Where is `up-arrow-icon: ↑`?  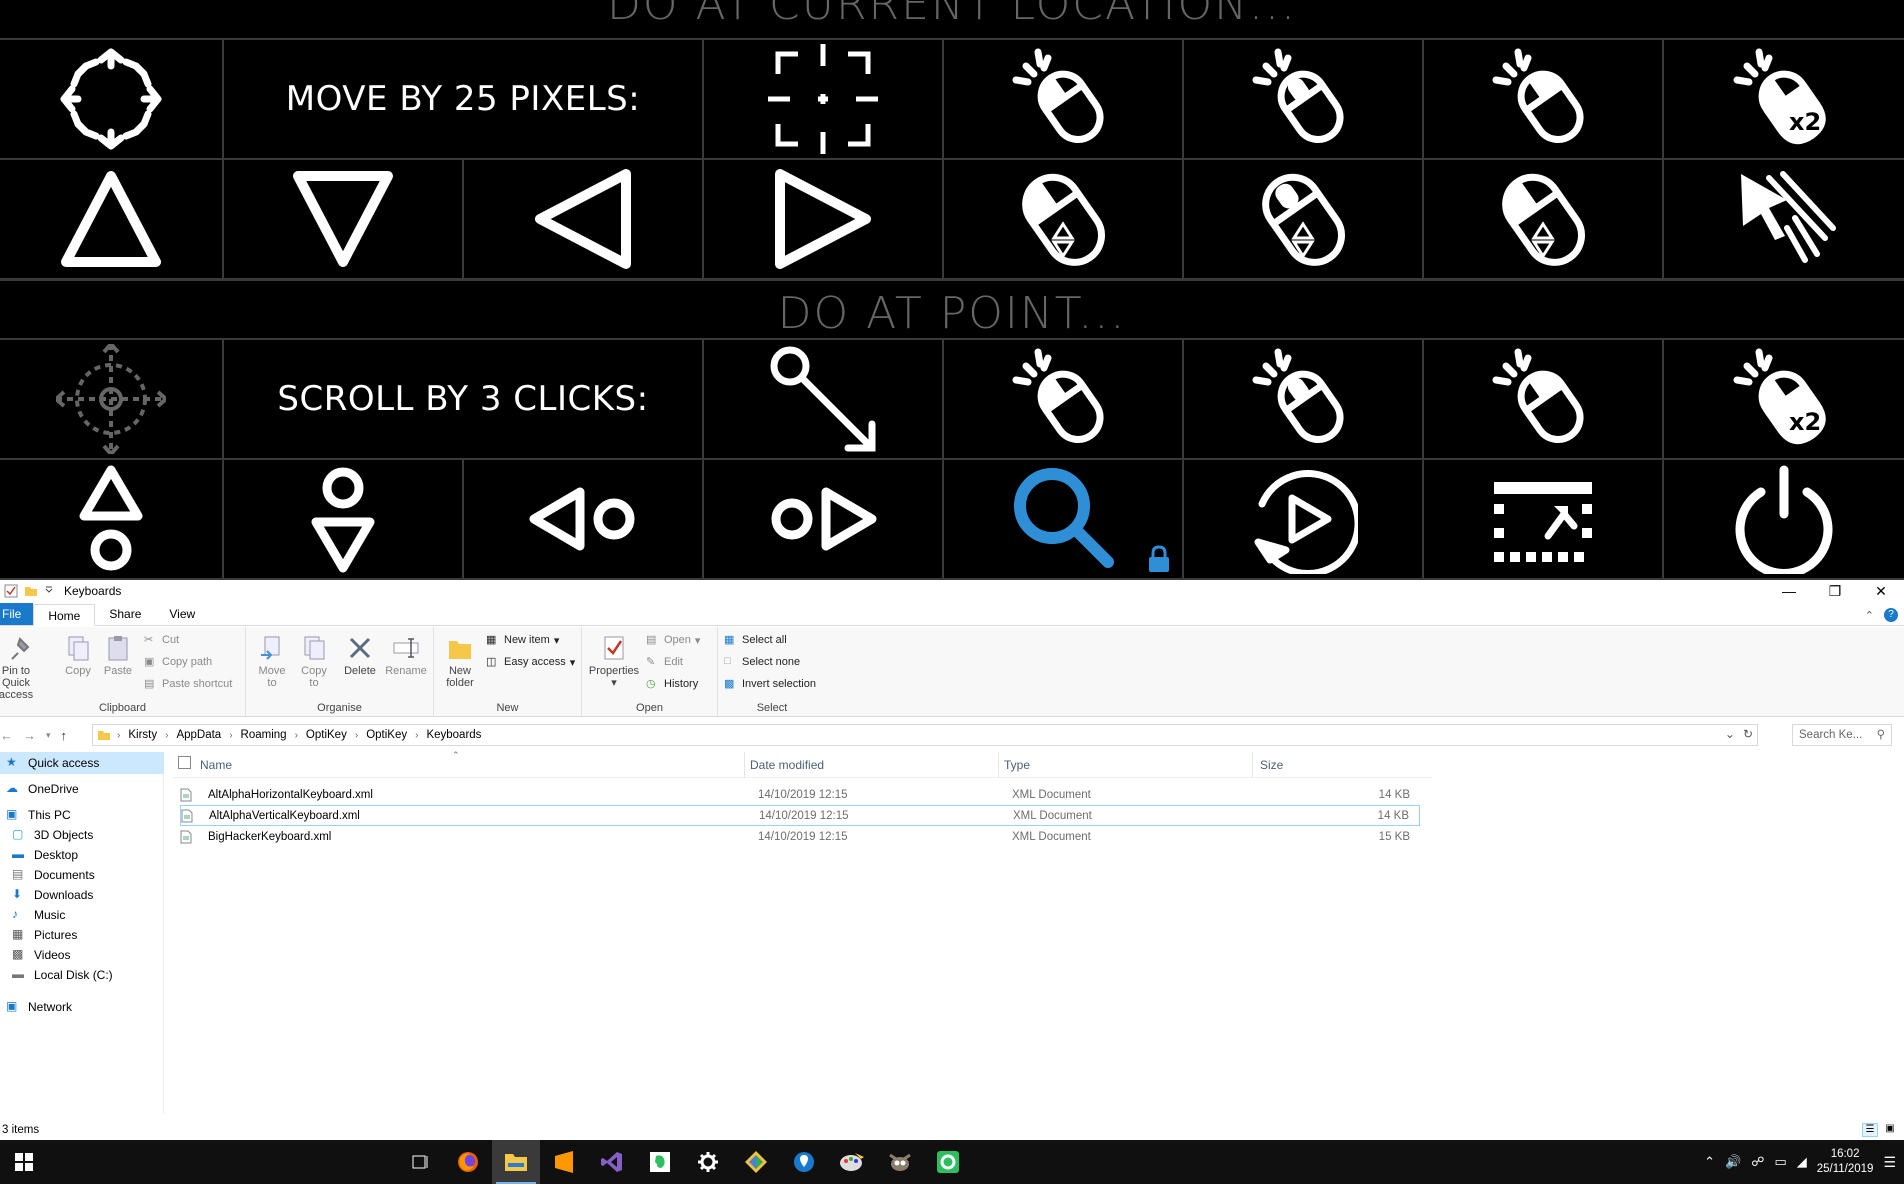 up-arrow-icon: ↑ is located at coordinates (64, 735).